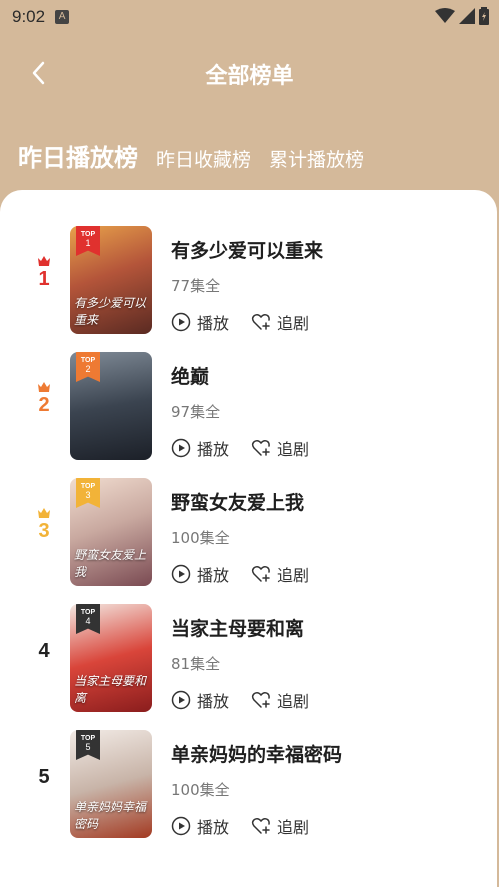 This screenshot has height=887, width=499. I want to click on poster-image: TOP 2, so click(111, 406).